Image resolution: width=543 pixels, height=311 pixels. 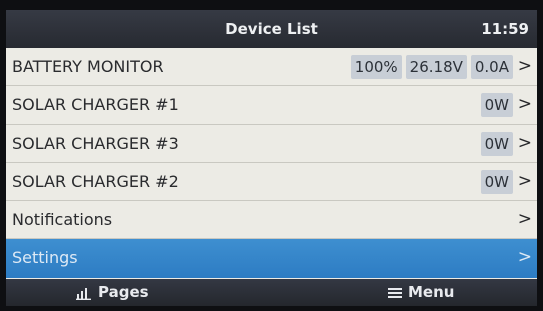 What do you see at coordinates (436, 67) in the screenshot?
I see `voltage-value: 26.18V` at bounding box center [436, 67].